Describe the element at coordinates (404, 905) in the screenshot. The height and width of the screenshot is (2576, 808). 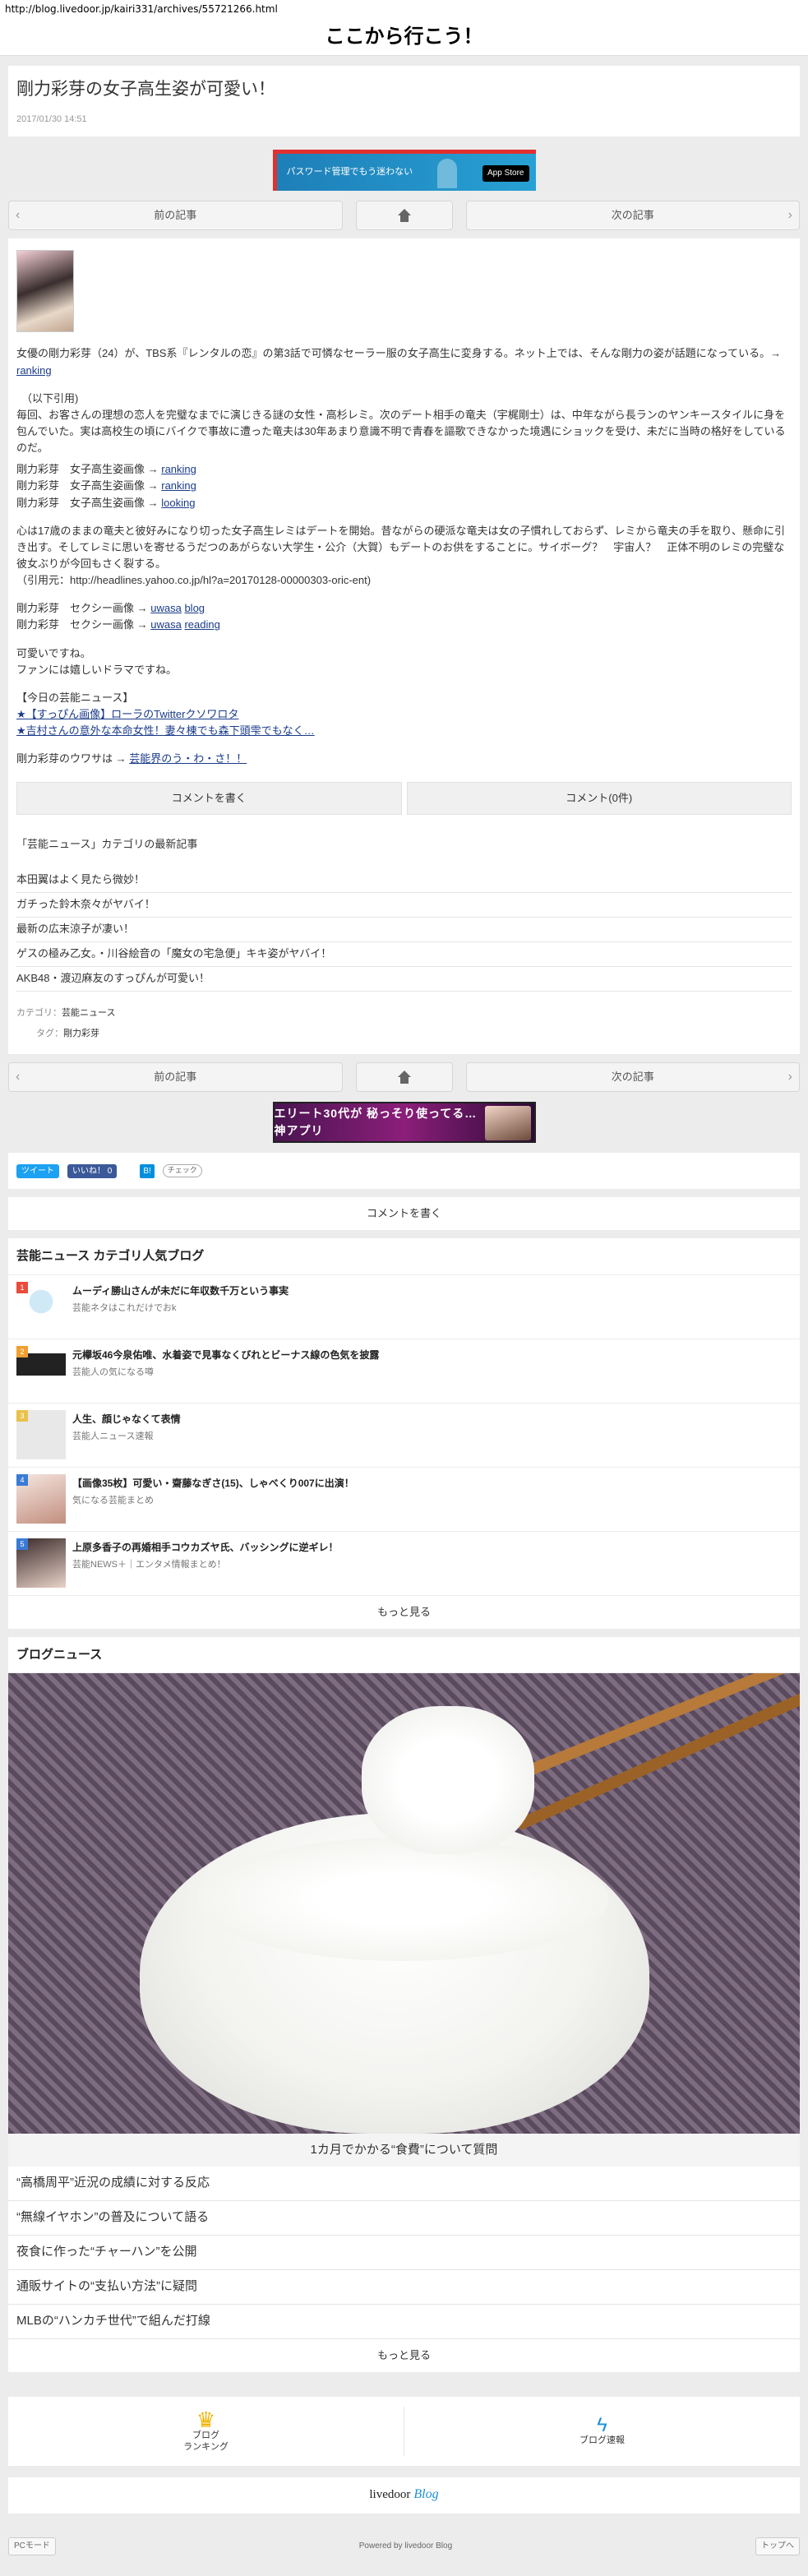
I see `latest-item: ガチった鈴木奈々がヤバイ！` at that location.